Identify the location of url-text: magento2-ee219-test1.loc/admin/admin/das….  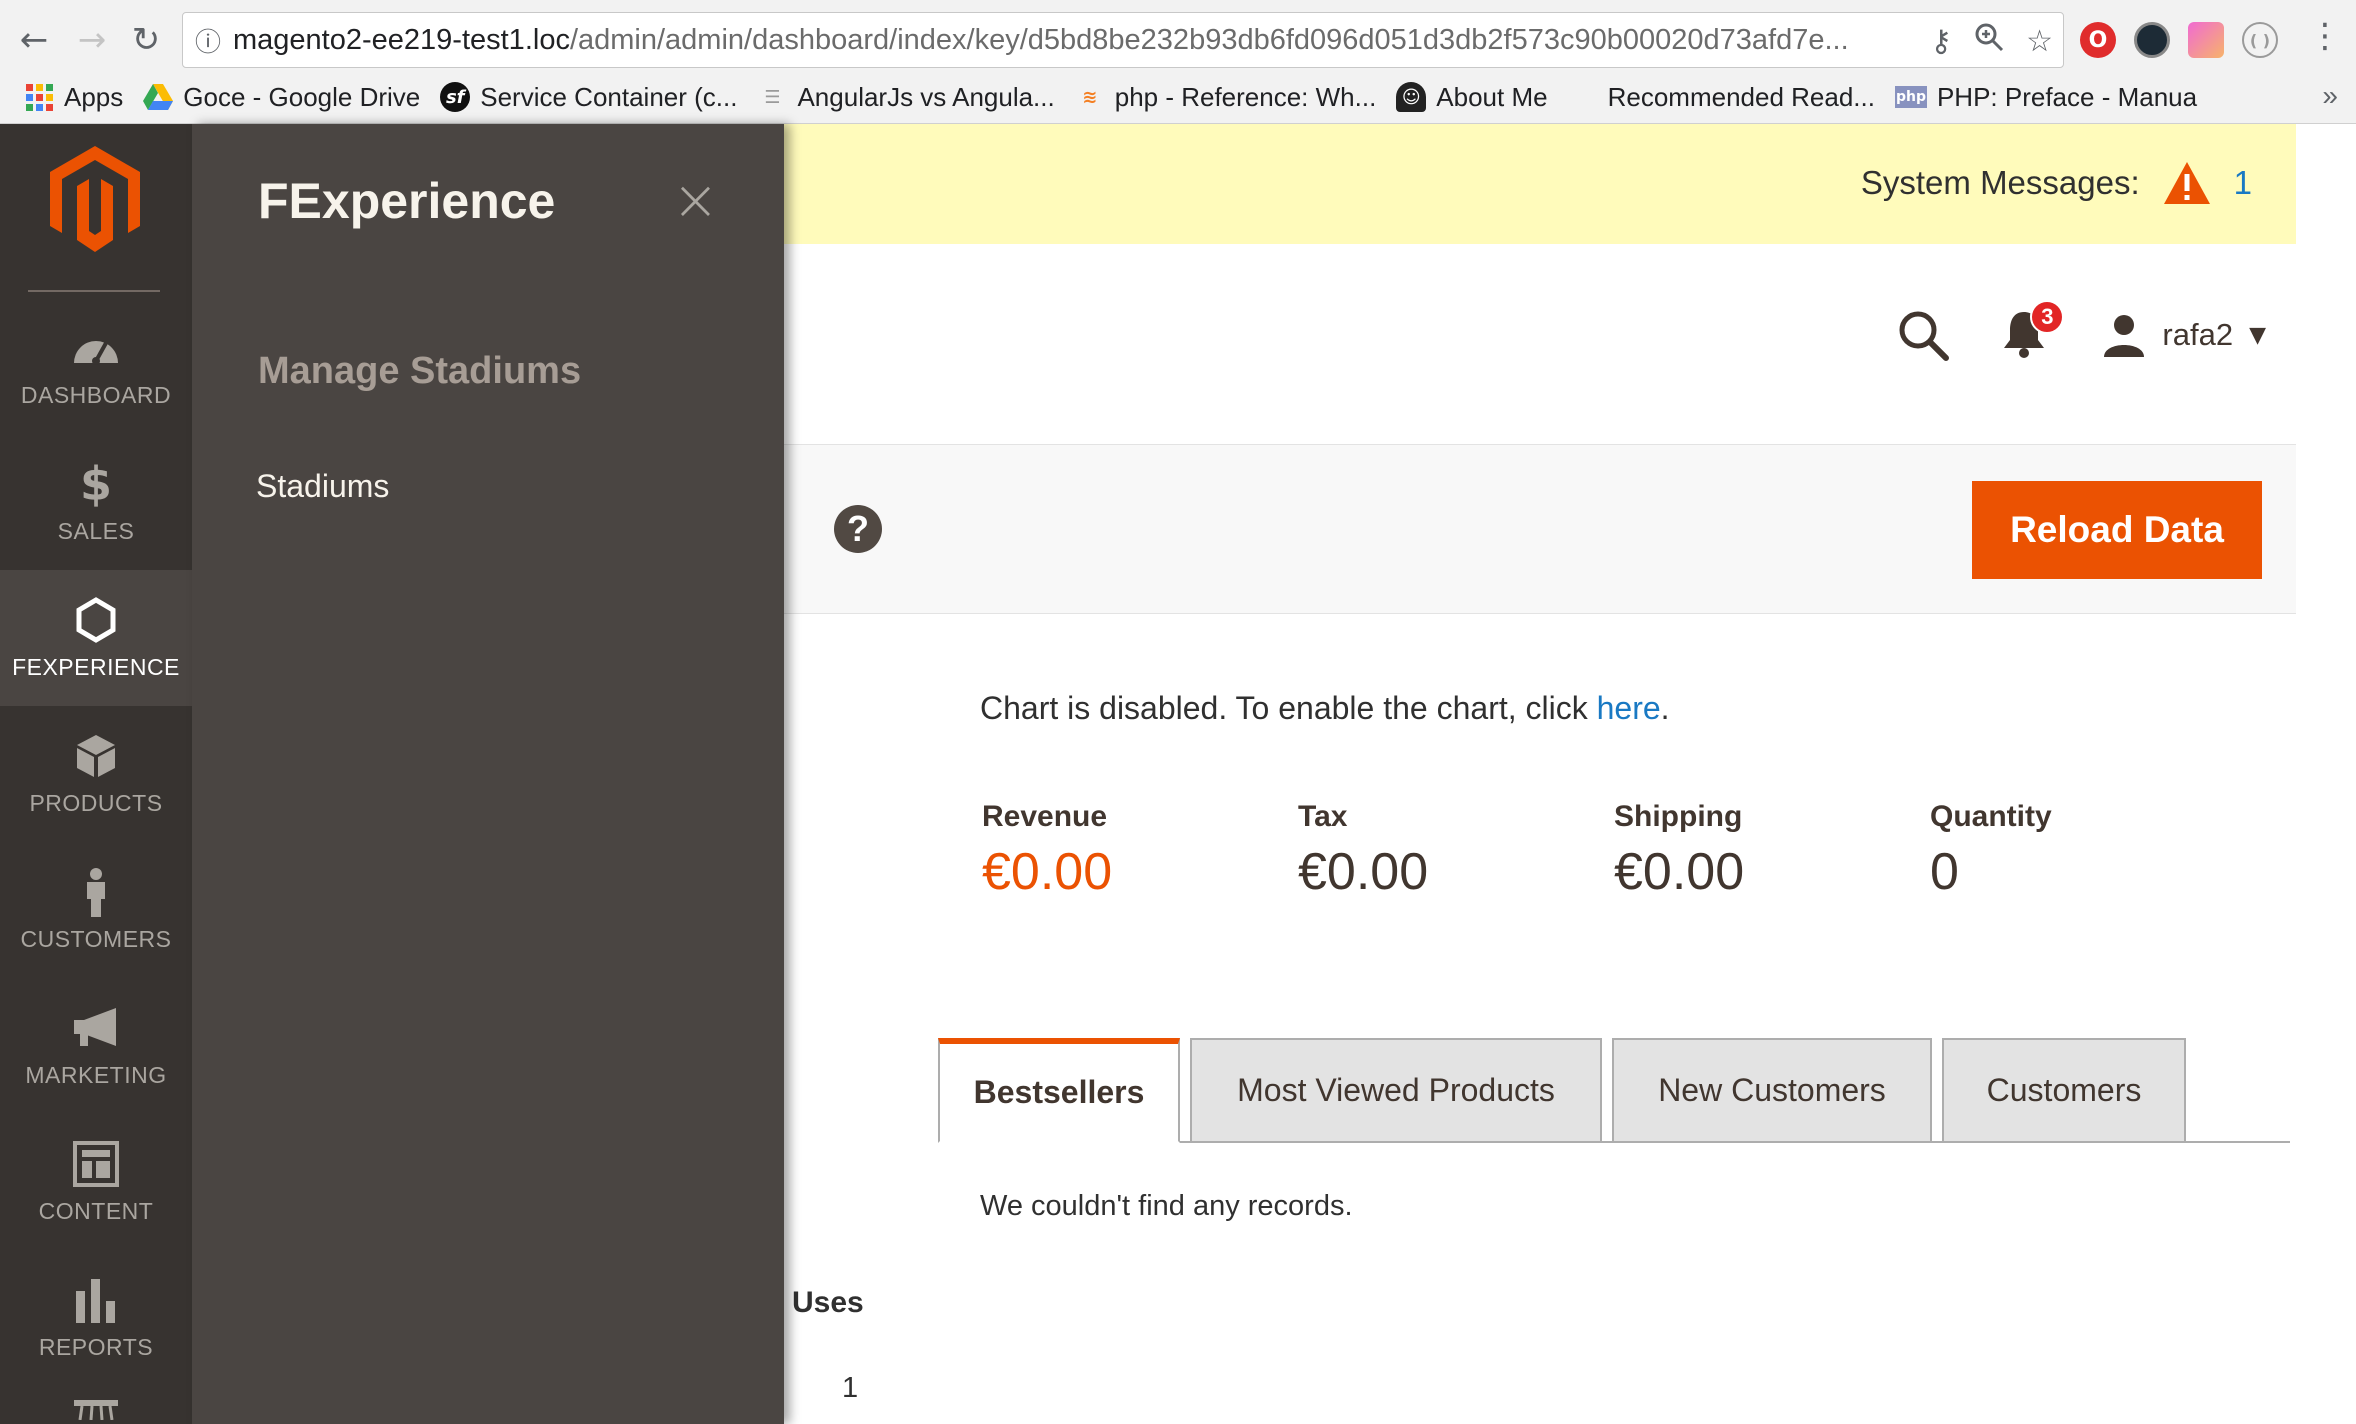
(1083, 40).